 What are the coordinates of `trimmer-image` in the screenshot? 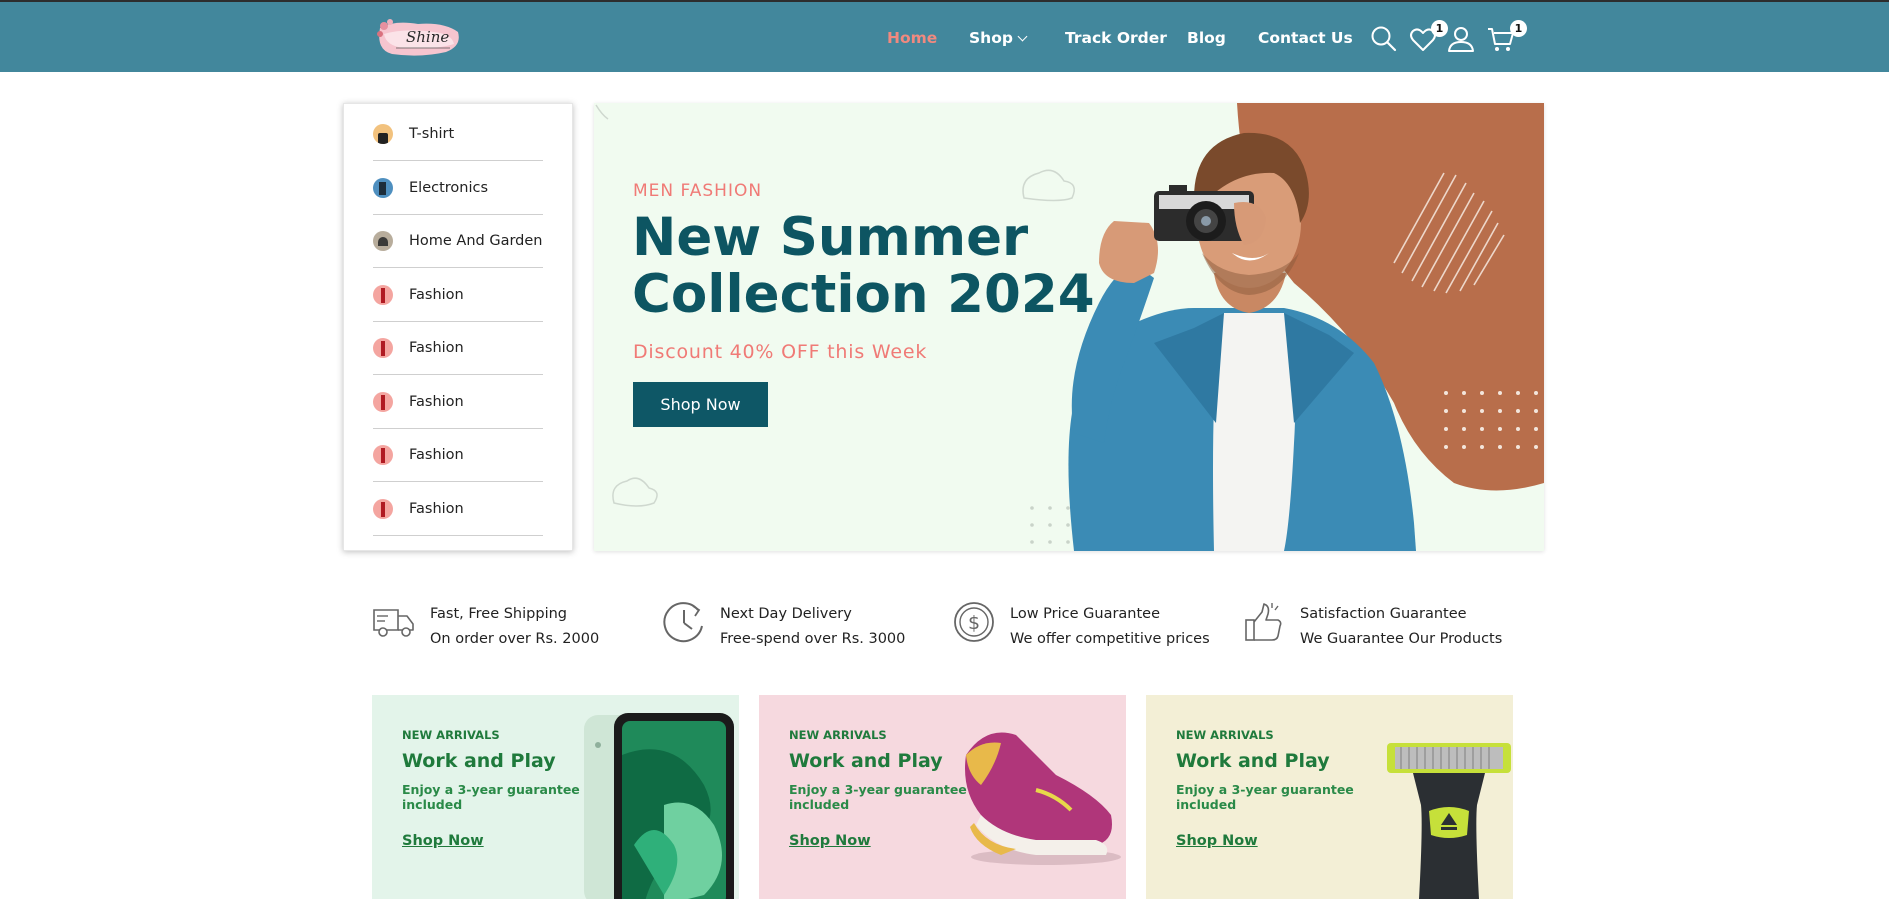 It's located at (1449, 821).